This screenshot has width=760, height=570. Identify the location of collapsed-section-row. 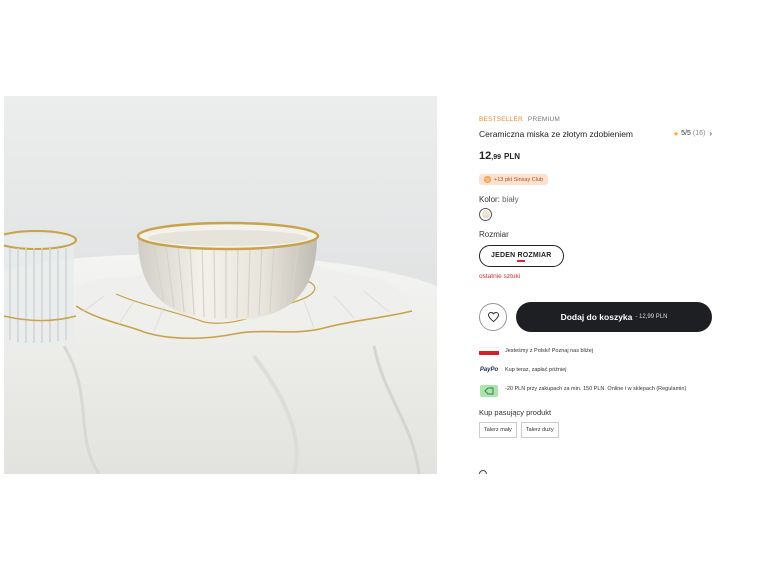
(595, 472).